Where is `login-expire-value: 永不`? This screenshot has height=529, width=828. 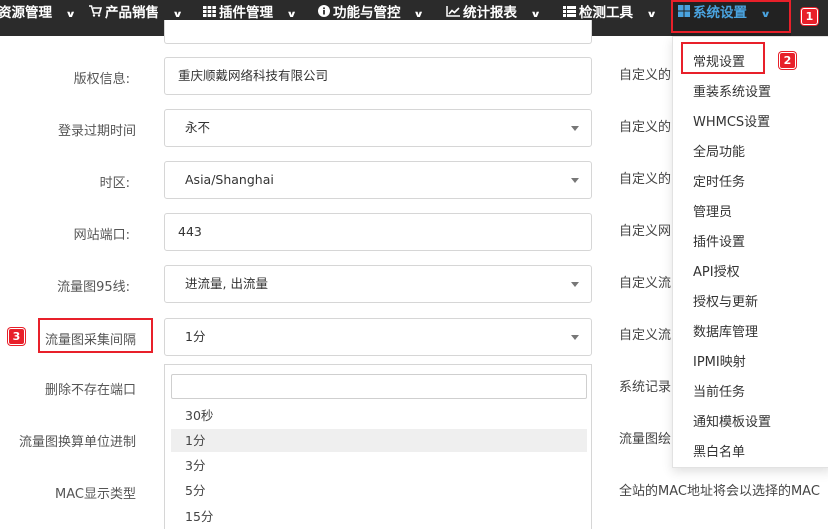 login-expire-value: 永不 is located at coordinates (198, 127).